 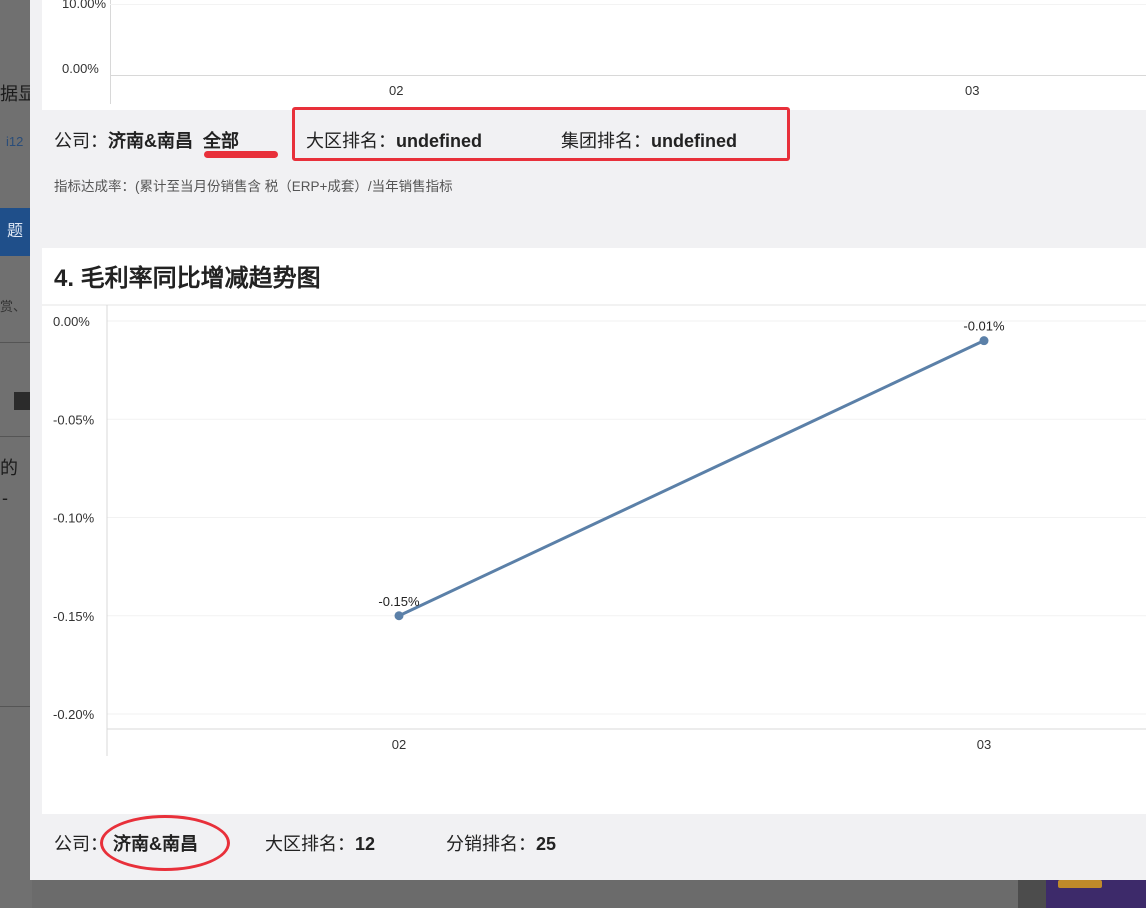 What do you see at coordinates (984, 744) in the screenshot?
I see `chart-x-tick-label: 03` at bounding box center [984, 744].